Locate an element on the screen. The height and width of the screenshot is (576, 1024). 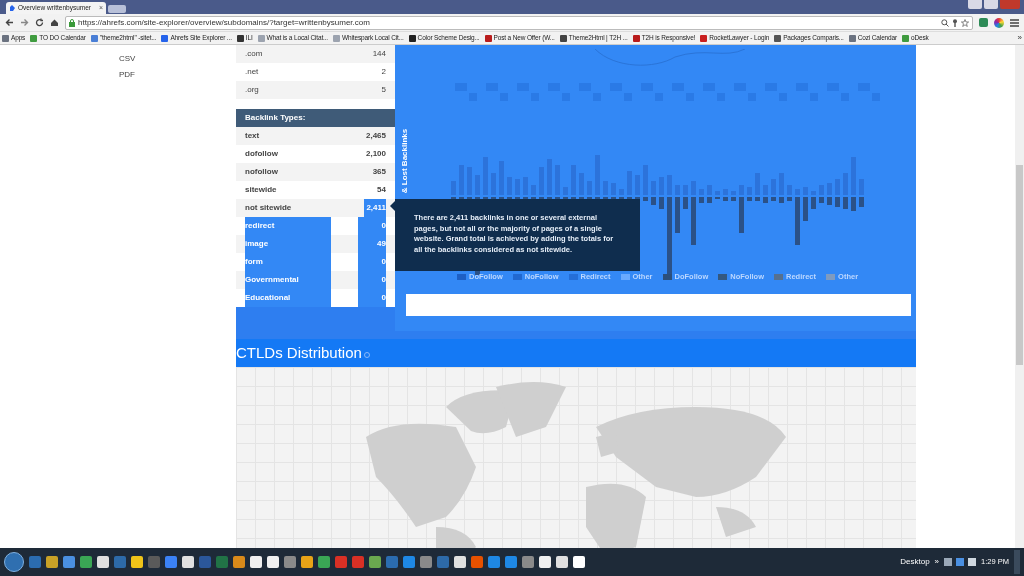
menu-icon is located at coordinates (1014, 22).